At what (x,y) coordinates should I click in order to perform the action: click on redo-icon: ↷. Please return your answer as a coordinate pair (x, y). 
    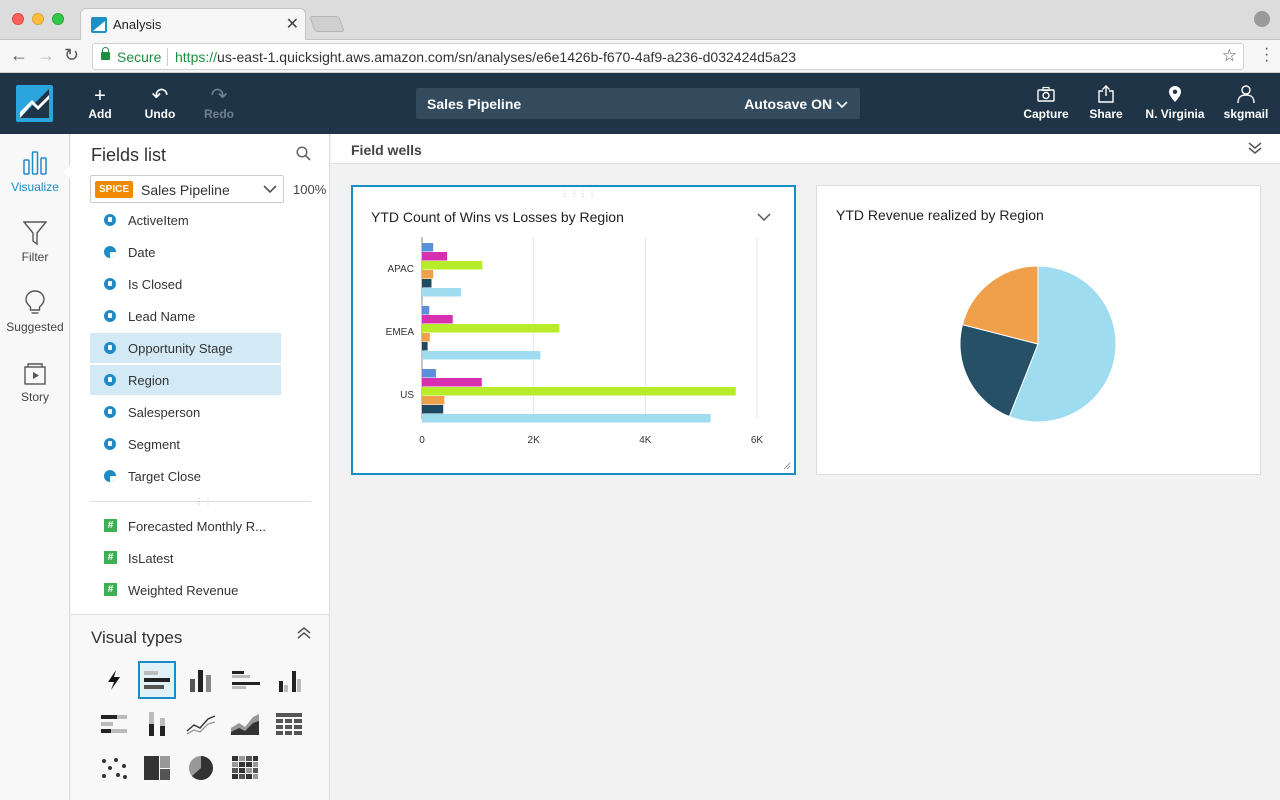
    Looking at the image, I should click on (219, 96).